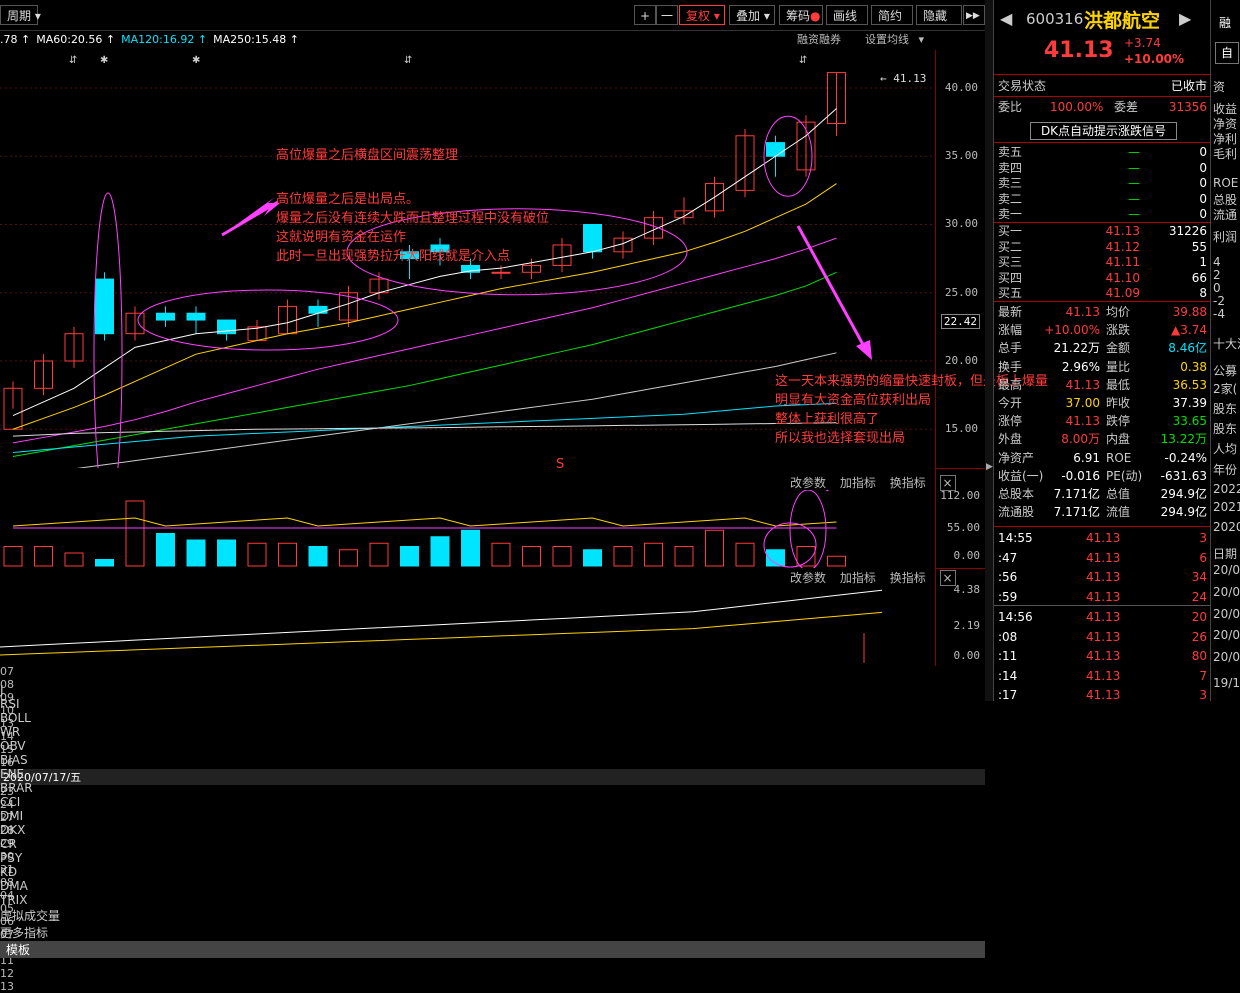 This screenshot has height=993, width=1240. I want to click on dk-signal-button: DK点自动提示涨跌信号, so click(1103, 131).